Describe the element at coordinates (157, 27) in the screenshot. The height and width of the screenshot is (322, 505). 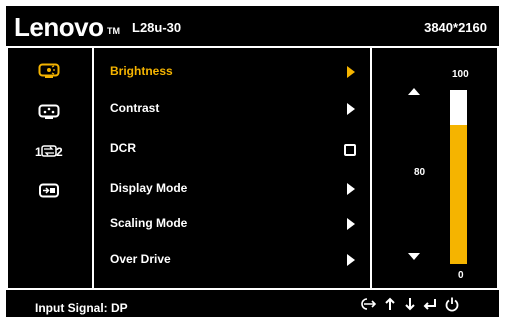
I see `model-name: L28u-30` at that location.